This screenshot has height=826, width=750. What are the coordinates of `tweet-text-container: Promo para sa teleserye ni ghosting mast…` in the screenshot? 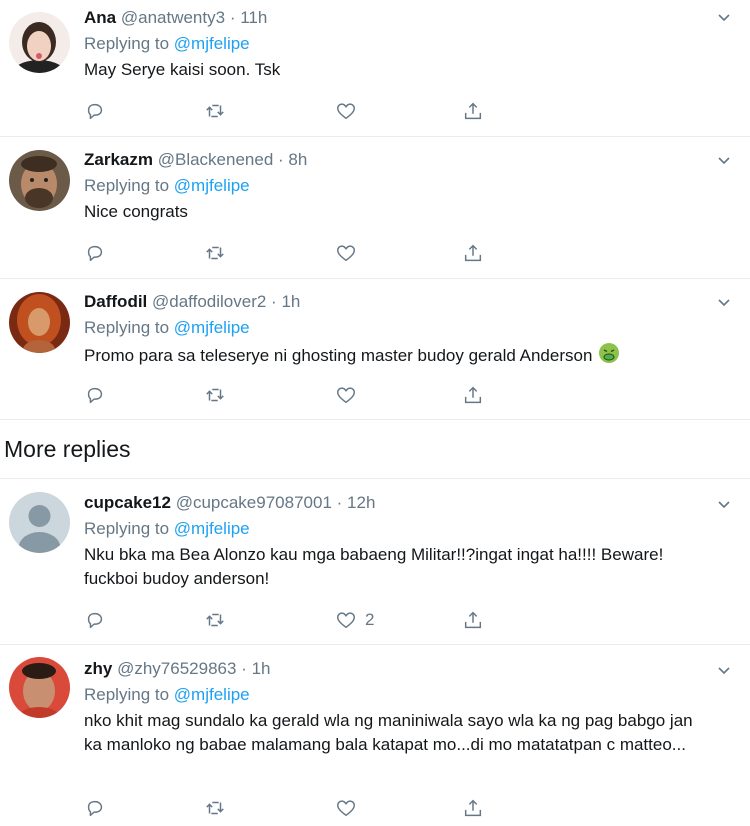 It's located at (397, 355).